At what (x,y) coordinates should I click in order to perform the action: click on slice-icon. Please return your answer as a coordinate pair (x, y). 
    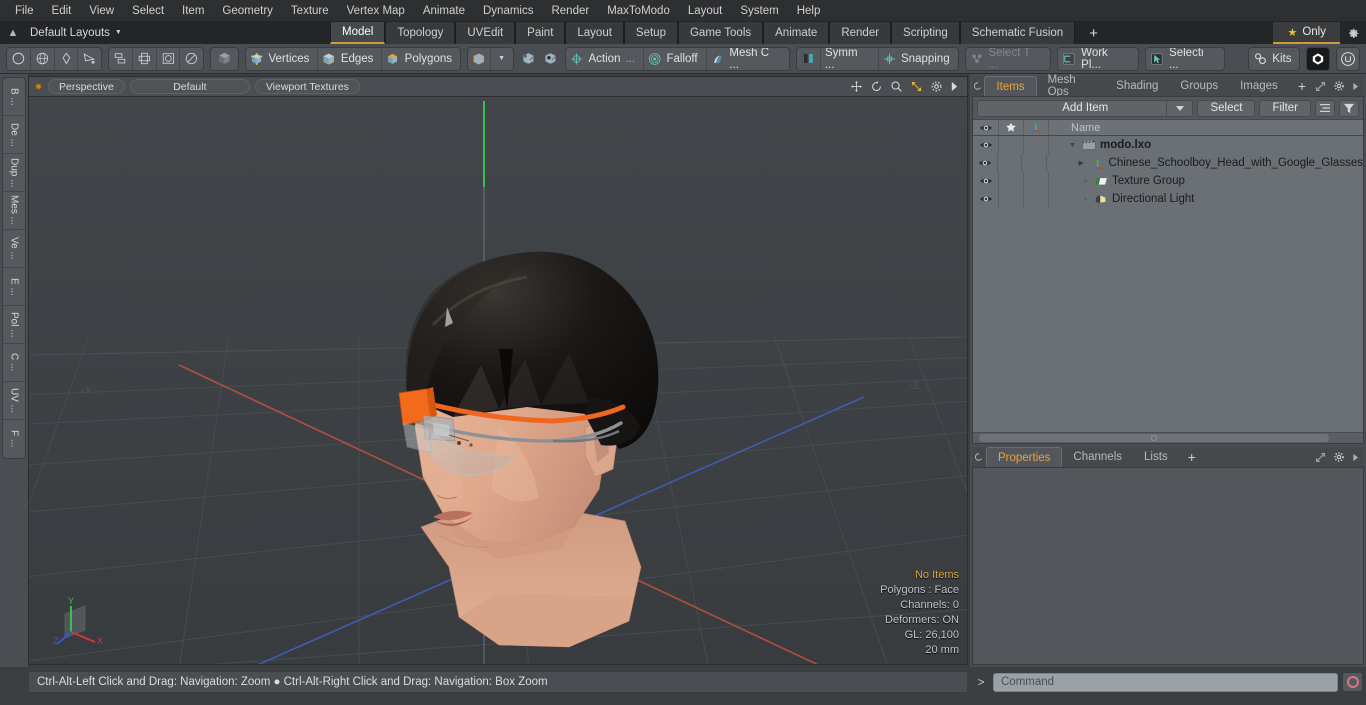
    Looking at the image, I should click on (191, 59).